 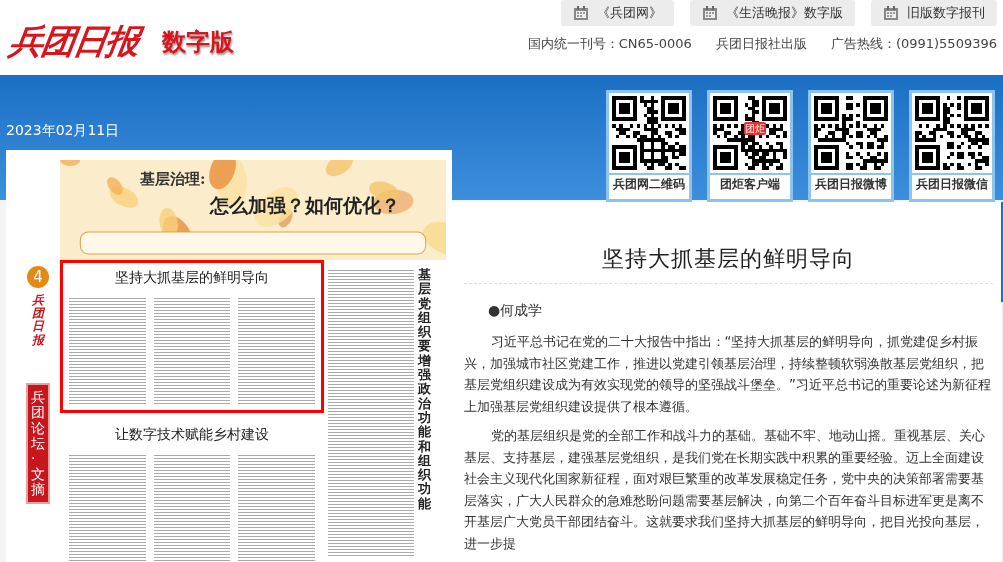 What do you see at coordinates (304, 205) in the screenshot?
I see `banner-title: 怎么加强？如何优化？` at bounding box center [304, 205].